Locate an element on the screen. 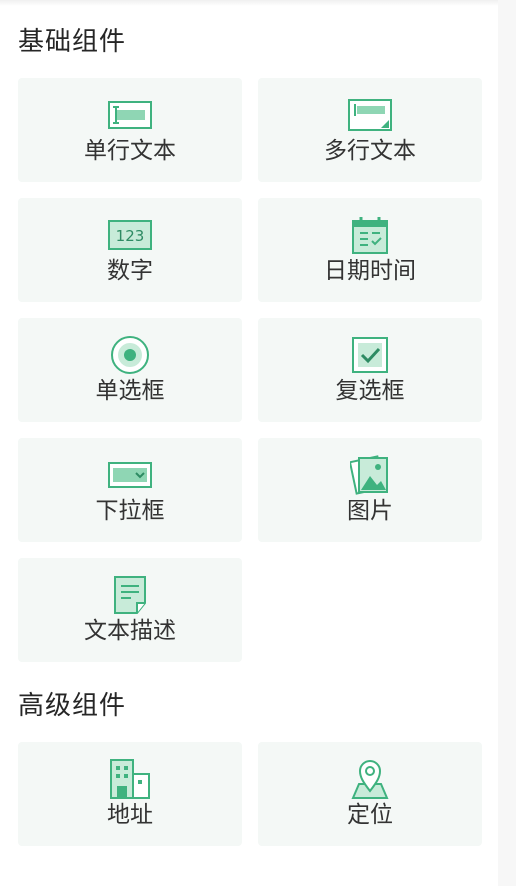  multi-line-text-icon is located at coordinates (370, 115).